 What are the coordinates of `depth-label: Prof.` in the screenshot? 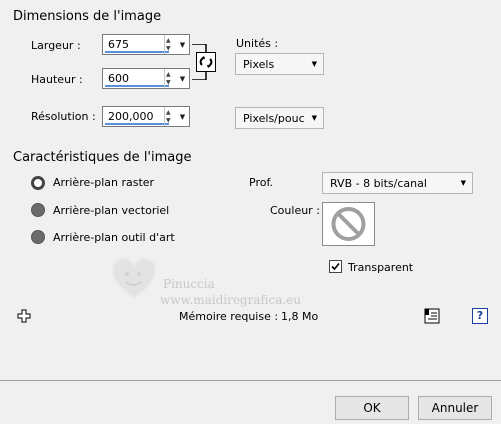 It's located at (261, 182).